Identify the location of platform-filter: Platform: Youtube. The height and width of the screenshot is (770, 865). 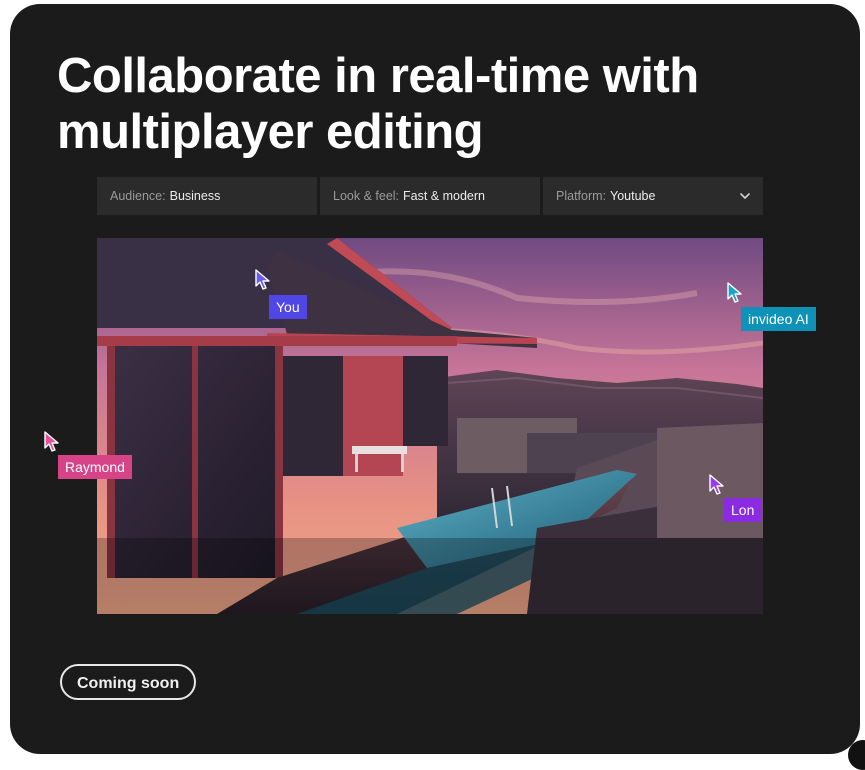
(653, 196).